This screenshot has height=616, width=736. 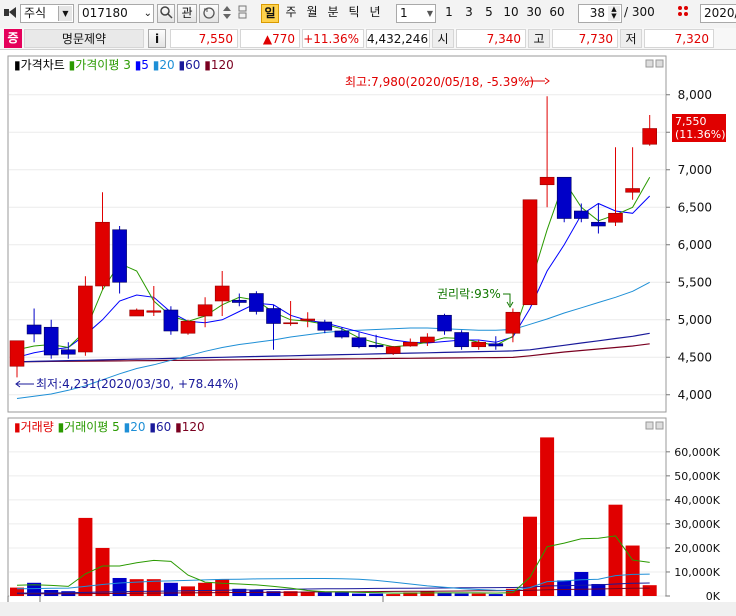 I want to click on price-axis-label: 7,000, so click(x=695, y=170).